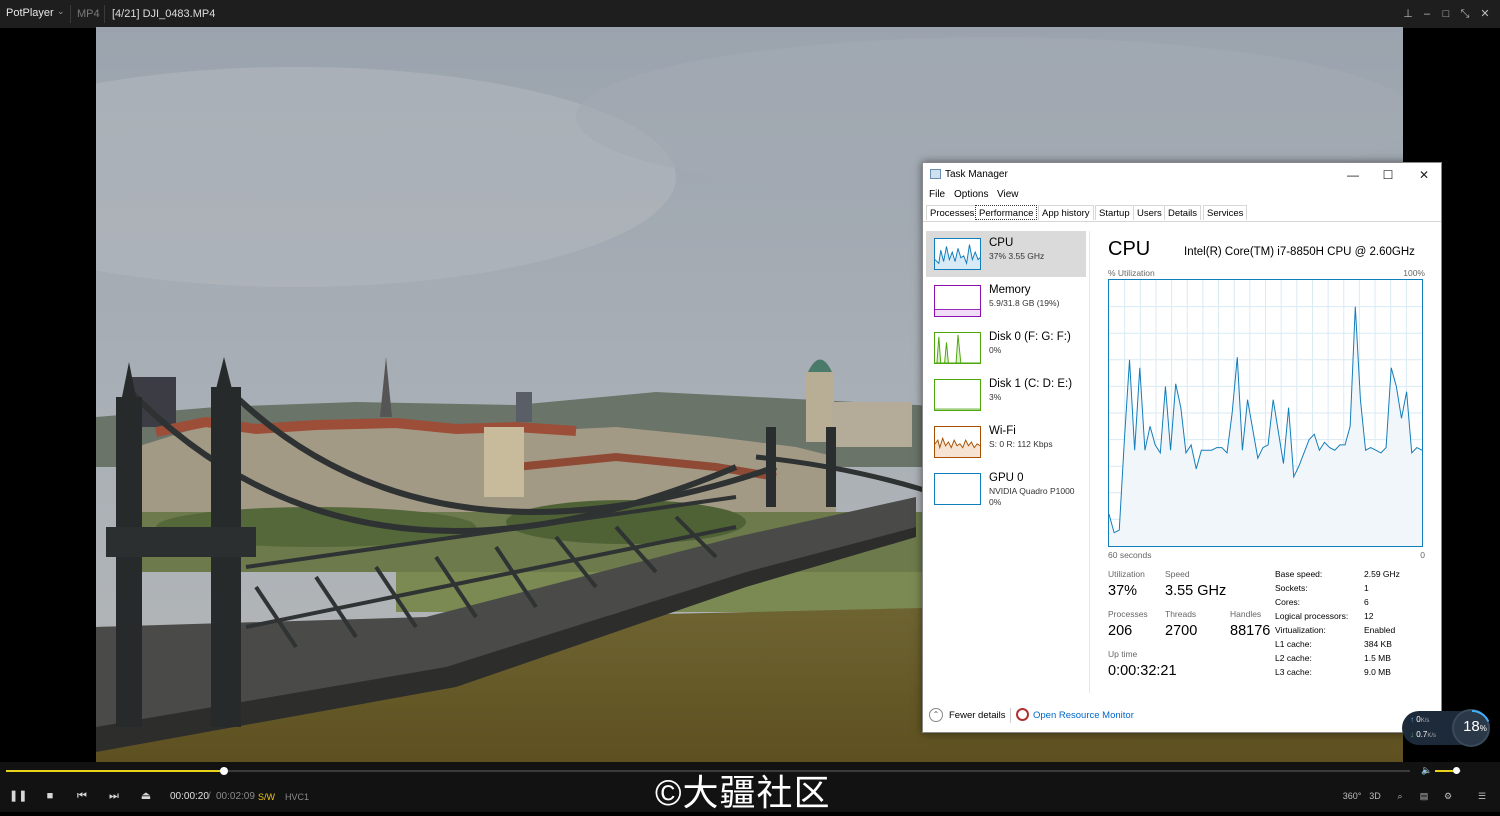 Image resolution: width=1500 pixels, height=816 pixels. I want to click on current-time: 00:00:20, so click(189, 796).